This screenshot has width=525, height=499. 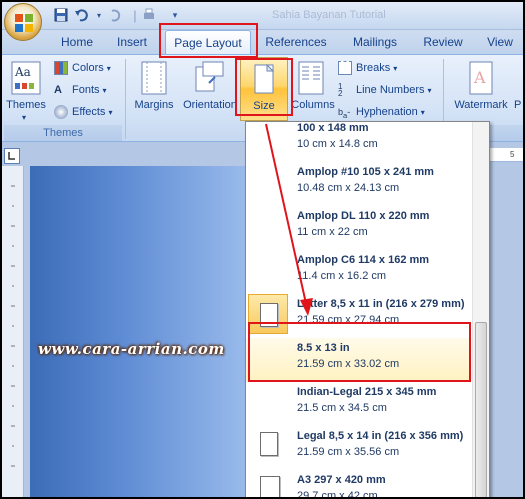 What do you see at coordinates (131, 349) in the screenshot?
I see `site-watermark: www.cara-arrian.com` at bounding box center [131, 349].